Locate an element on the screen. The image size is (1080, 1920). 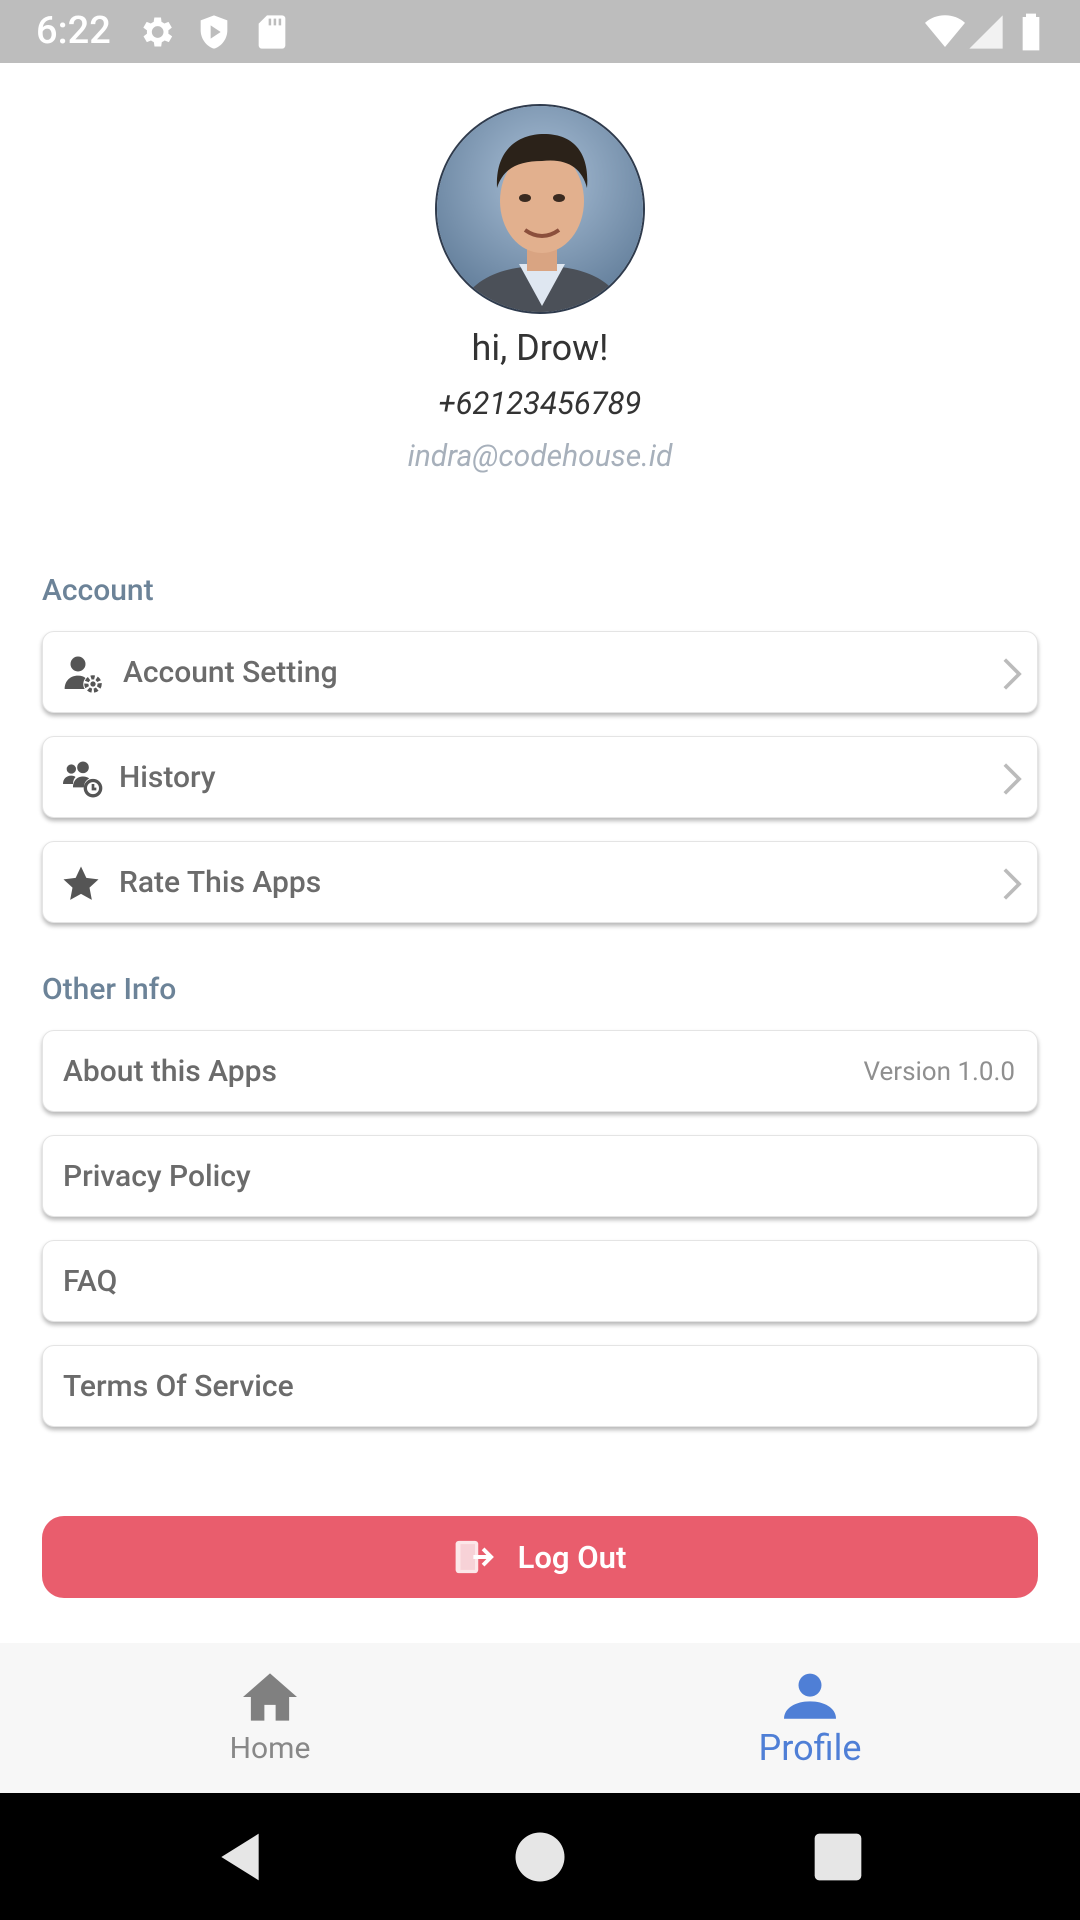
status-time: 6:22 is located at coordinates (73, 31).